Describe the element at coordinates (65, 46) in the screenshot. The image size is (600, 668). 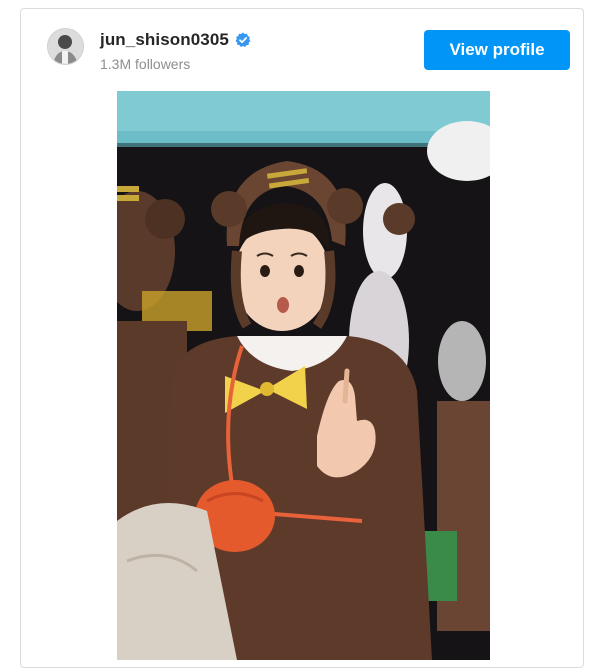
I see `avatar` at that location.